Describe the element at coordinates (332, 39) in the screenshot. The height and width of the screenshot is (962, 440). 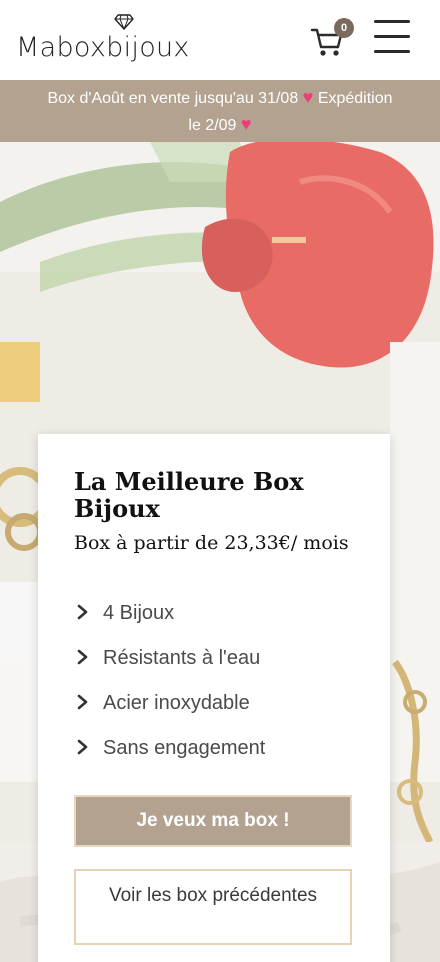
I see `cart-button: 0` at that location.